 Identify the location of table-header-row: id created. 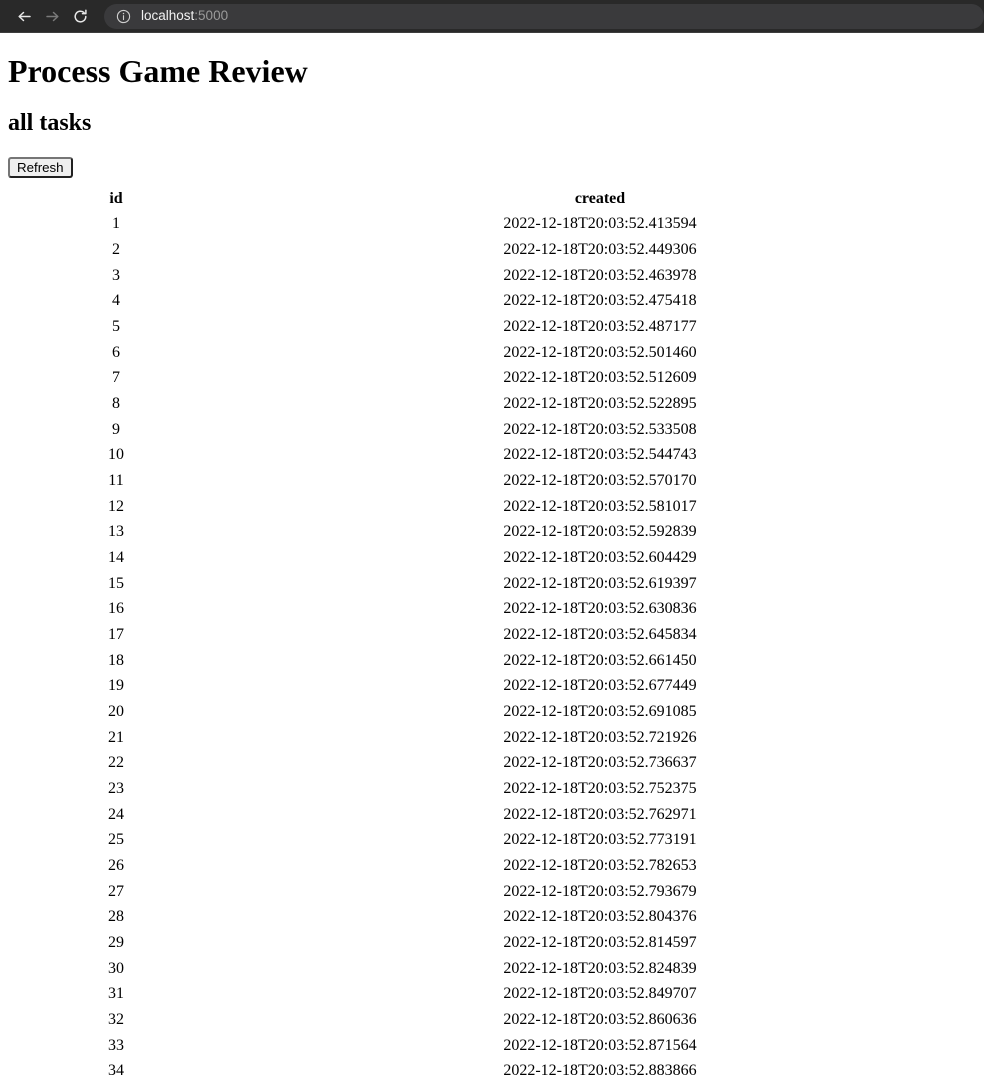
(492, 199).